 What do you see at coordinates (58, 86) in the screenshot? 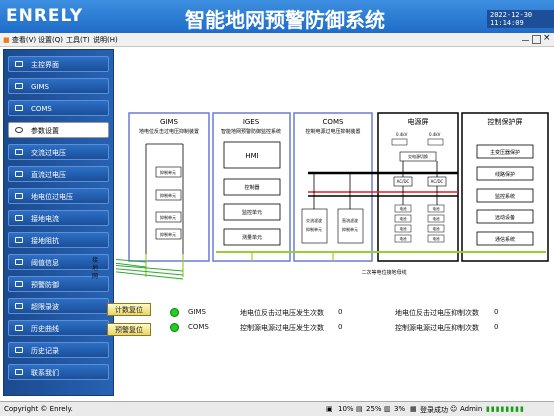
I see `sidebar-item-gims: GIMS` at bounding box center [58, 86].